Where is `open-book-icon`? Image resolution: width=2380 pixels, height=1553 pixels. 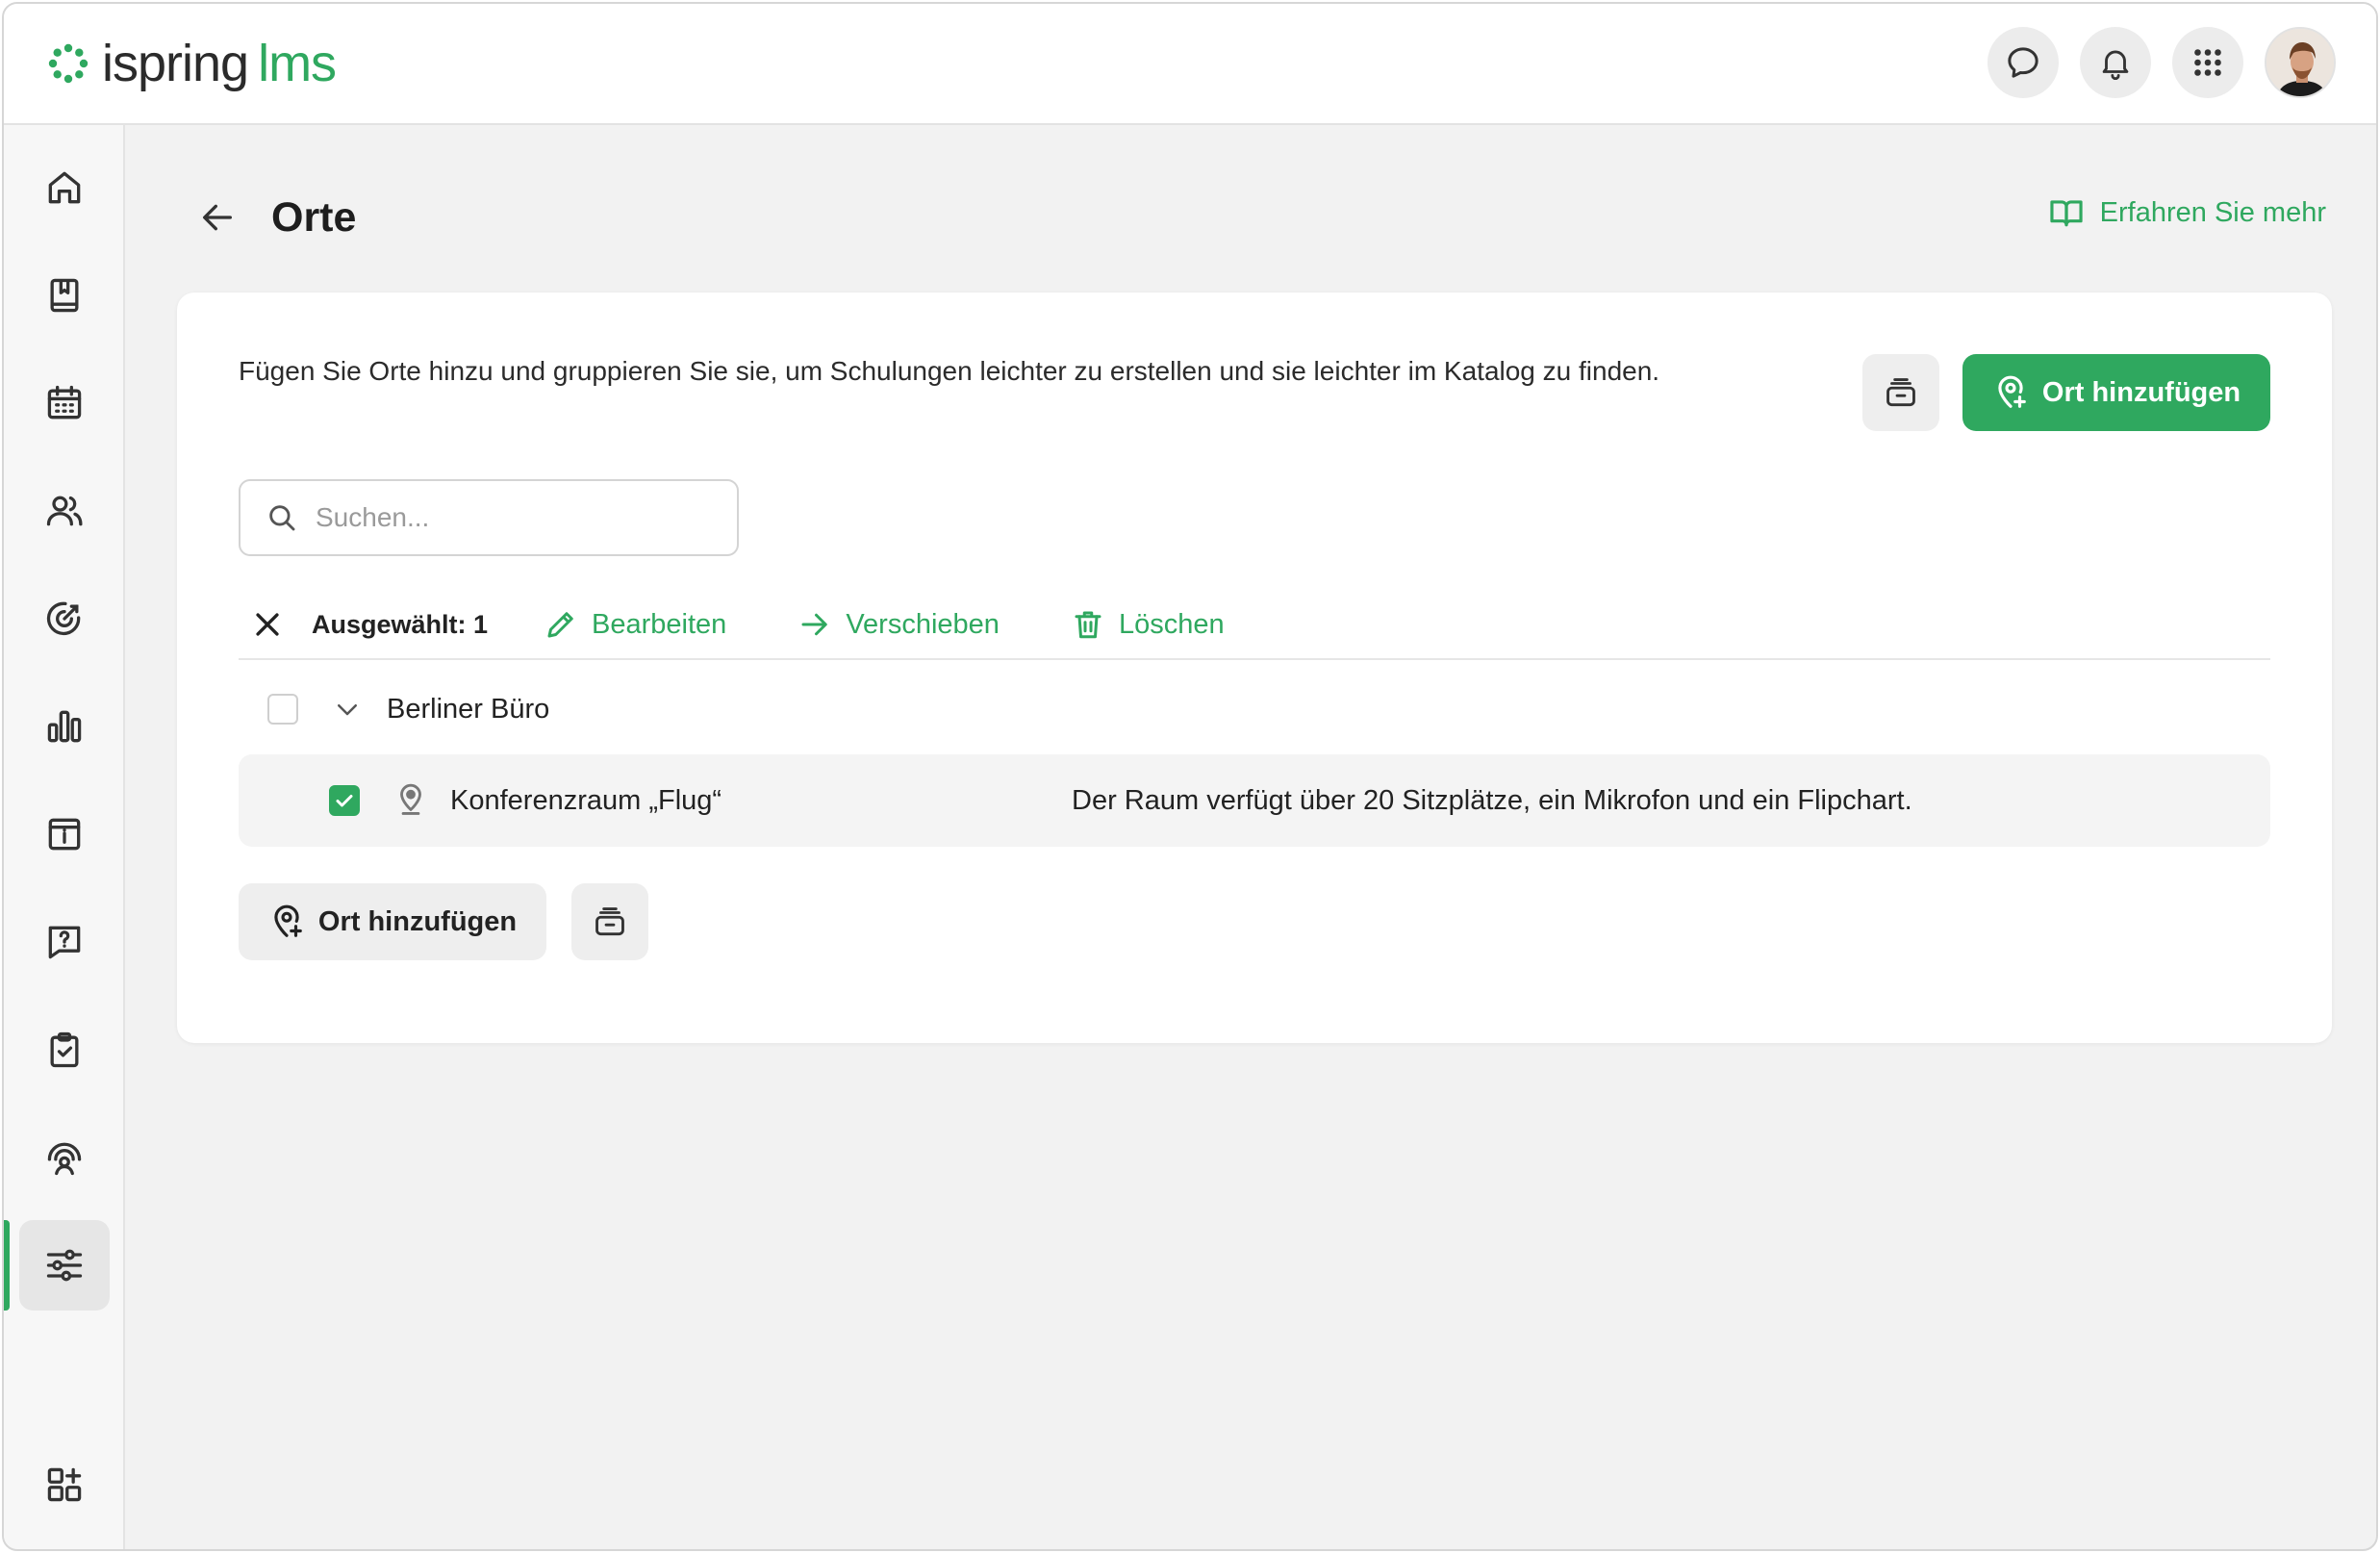 open-book-icon is located at coordinates (2067, 213).